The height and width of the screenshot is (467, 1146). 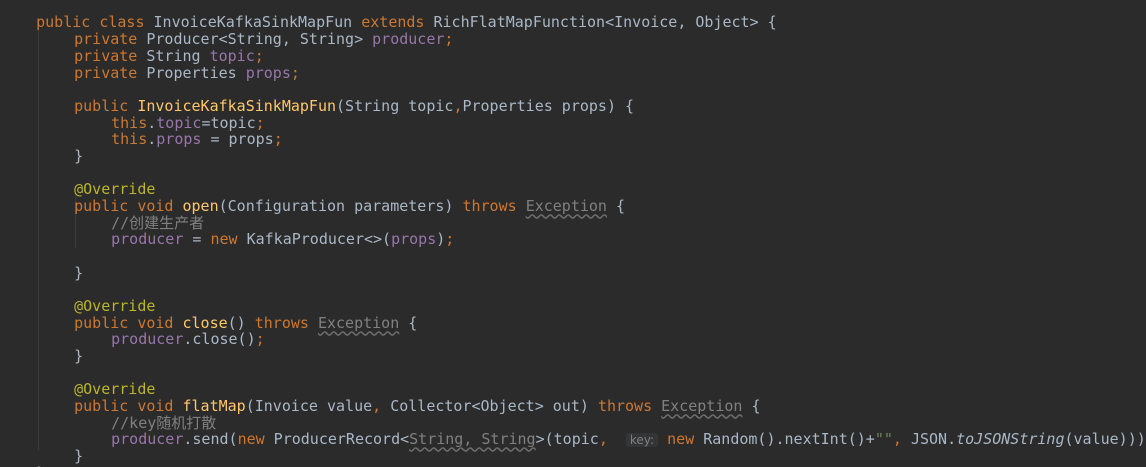 What do you see at coordinates (79, 155) in the screenshot?
I see `code-line-9: }` at bounding box center [79, 155].